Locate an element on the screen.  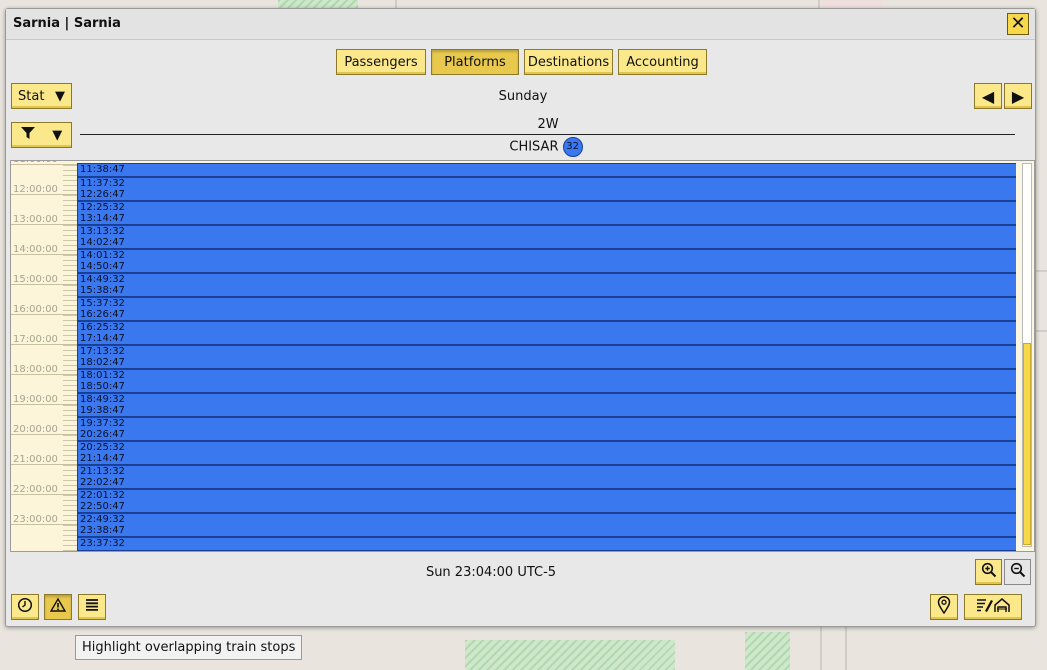
zoom-in-button is located at coordinates (988, 572).